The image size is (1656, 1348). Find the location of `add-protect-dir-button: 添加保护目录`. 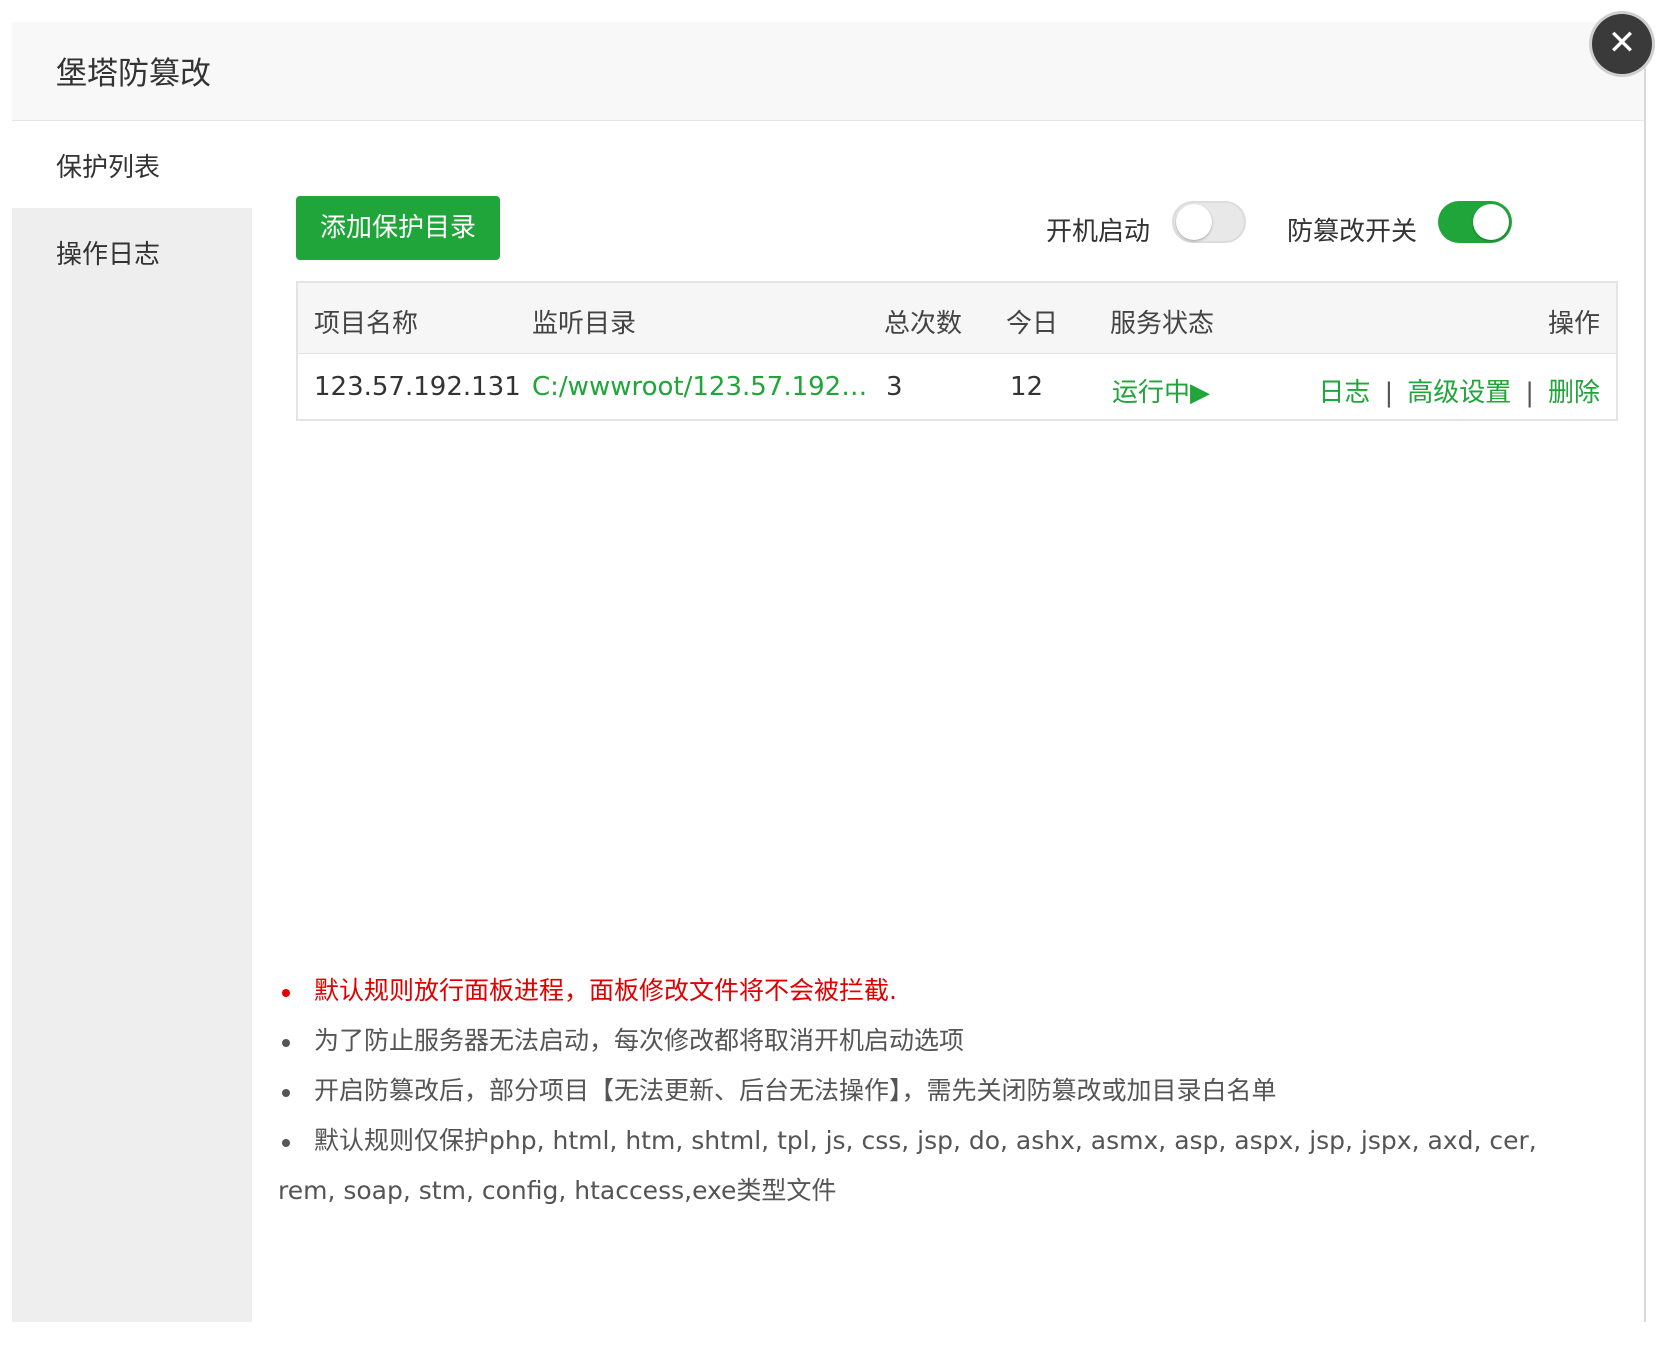

add-protect-dir-button: 添加保护目录 is located at coordinates (398, 228).